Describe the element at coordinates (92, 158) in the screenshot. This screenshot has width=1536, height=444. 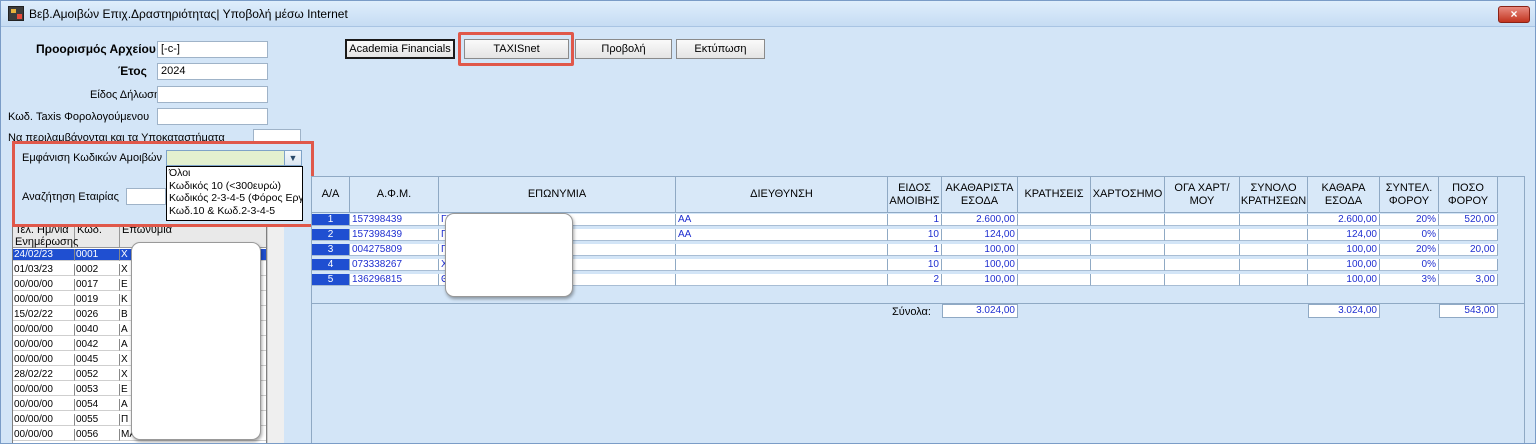
I see `fee-codes-label: Εμφάνιση Κωδικών Αμοιβών` at that location.